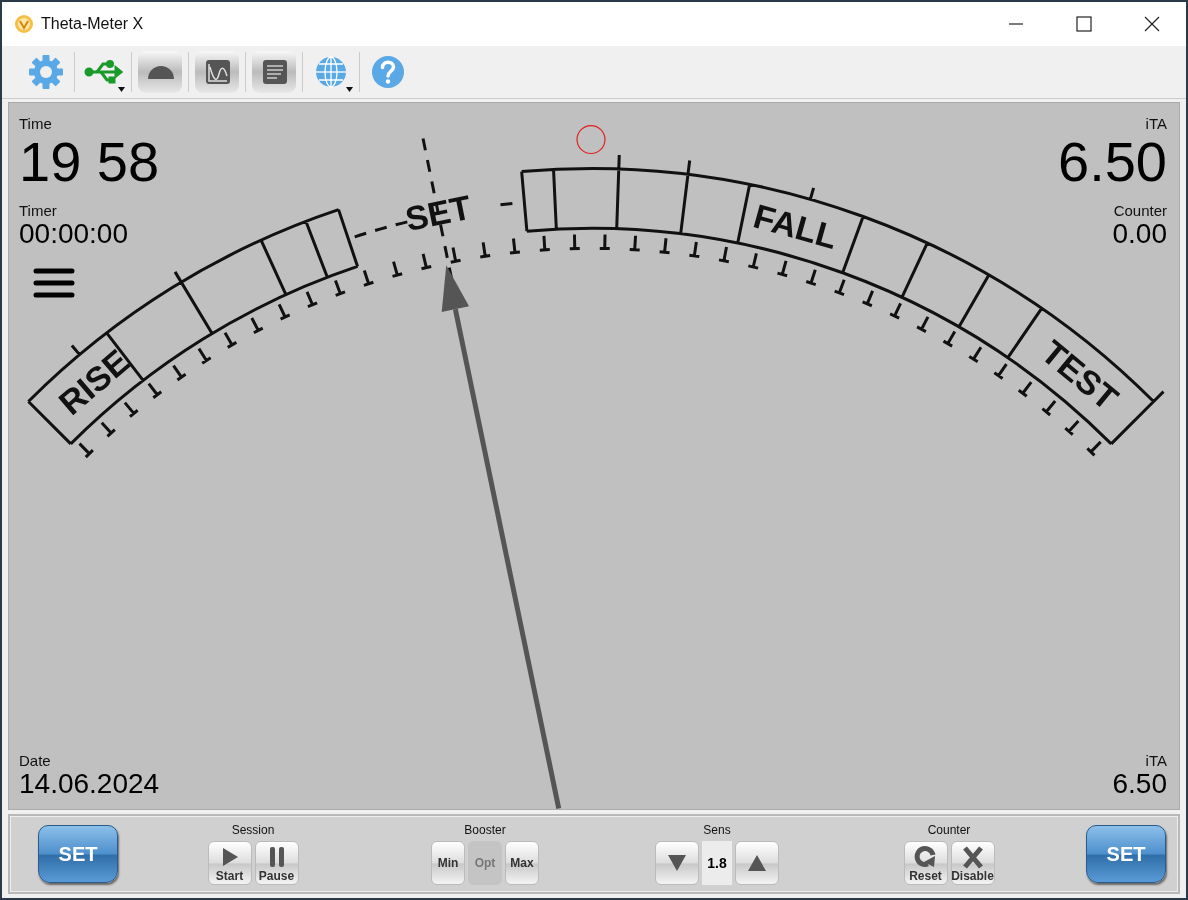 This screenshot has height=900, width=1188. Describe the element at coordinates (485, 830) in the screenshot. I see `booster-label: Booster` at that location.